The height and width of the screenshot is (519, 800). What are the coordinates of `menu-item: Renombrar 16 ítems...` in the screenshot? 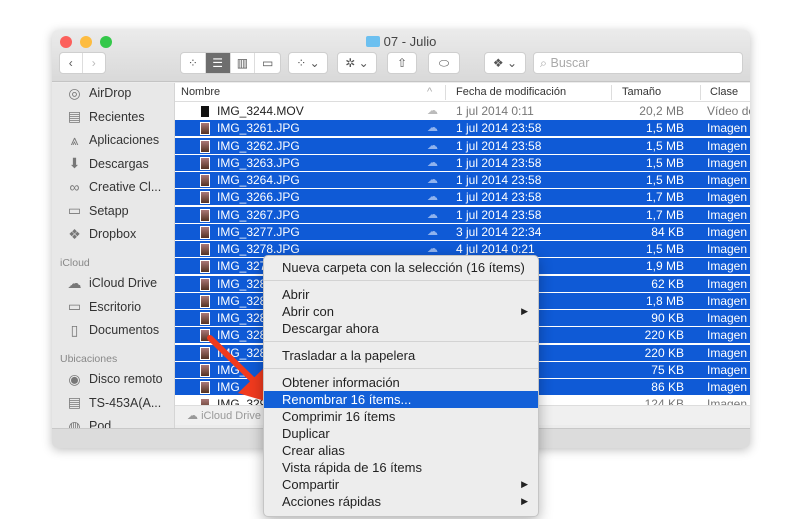 It's located at (401, 399).